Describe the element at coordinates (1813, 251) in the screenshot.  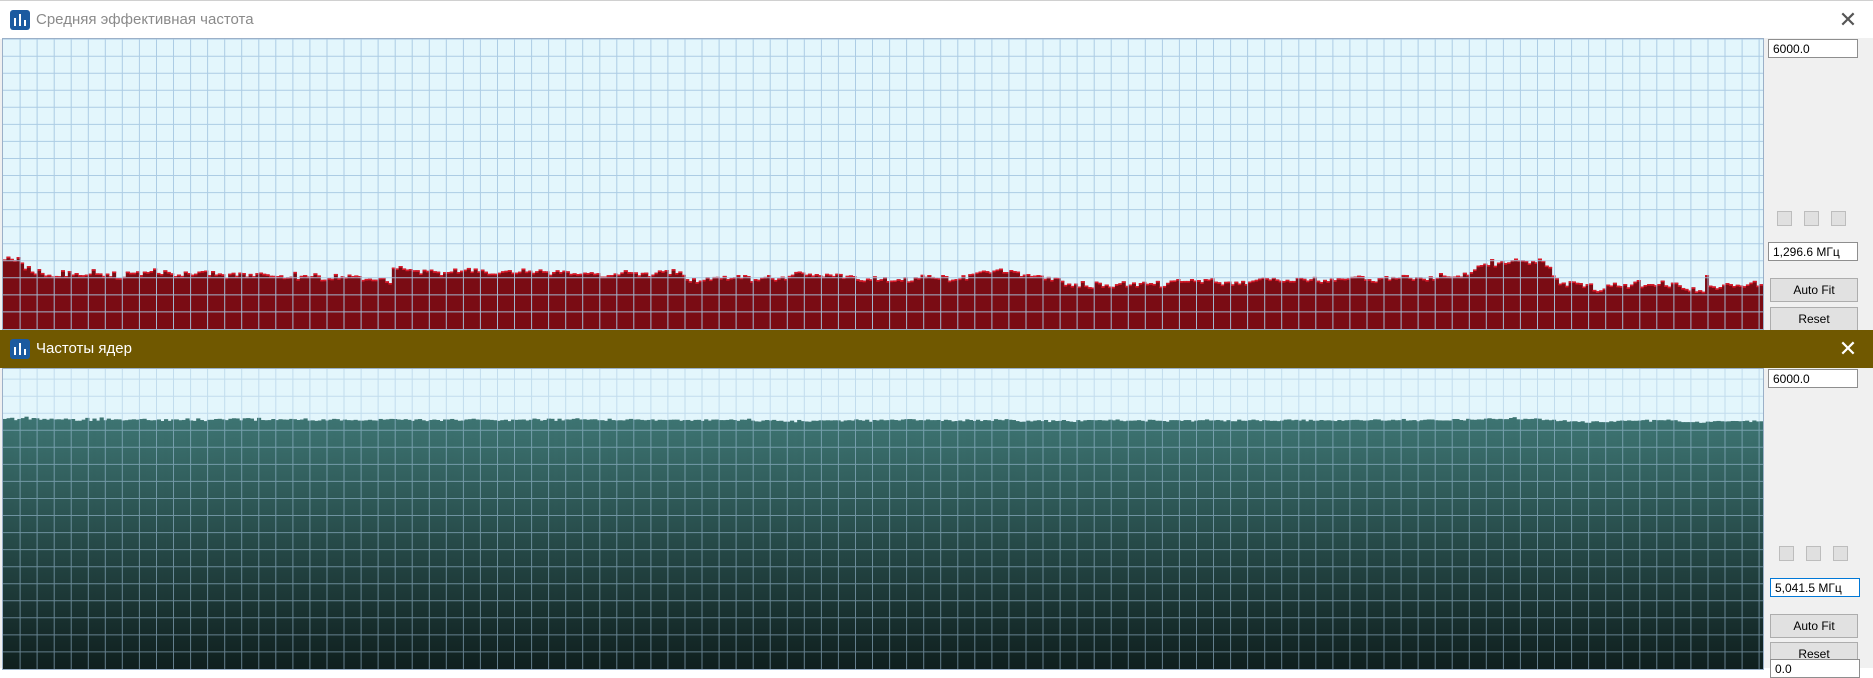
I see `current-value-field: 1,296.6 МГц` at that location.